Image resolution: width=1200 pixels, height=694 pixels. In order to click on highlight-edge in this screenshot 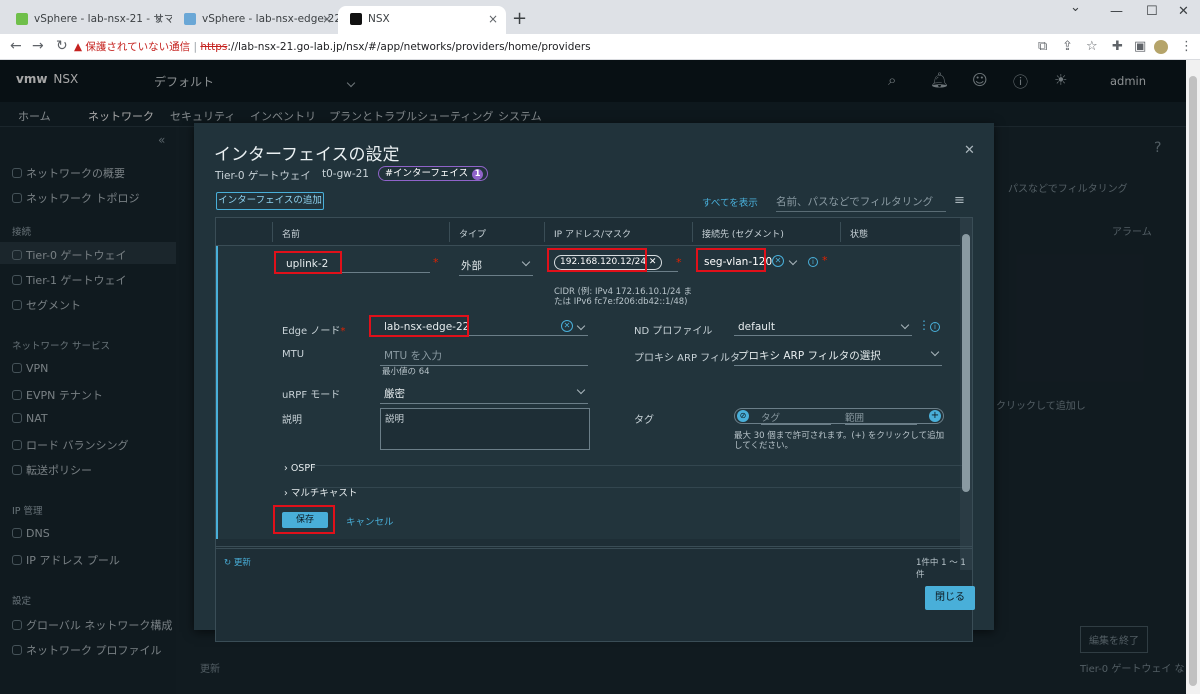, I will do `click(419, 326)`.